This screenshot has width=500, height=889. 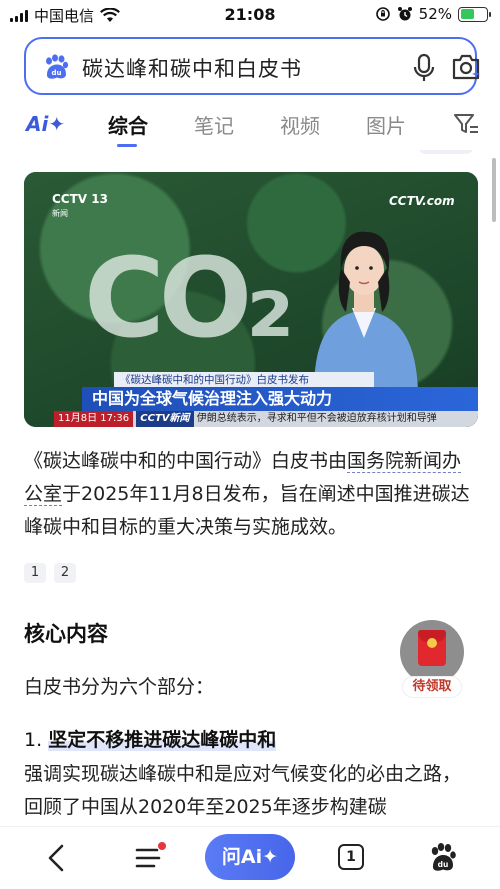 I want to click on collapsed-card-edge, so click(x=446, y=152).